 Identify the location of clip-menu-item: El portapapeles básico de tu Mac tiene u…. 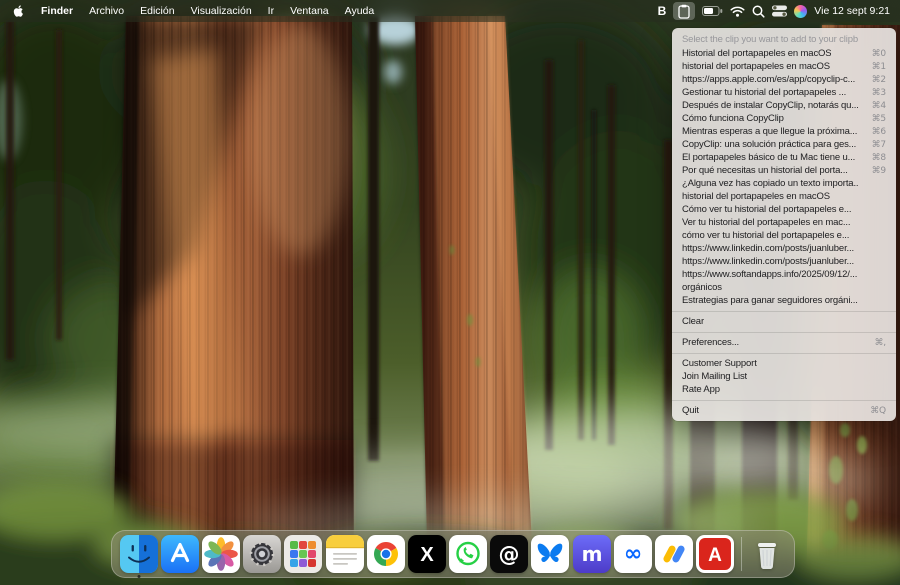
(784, 157).